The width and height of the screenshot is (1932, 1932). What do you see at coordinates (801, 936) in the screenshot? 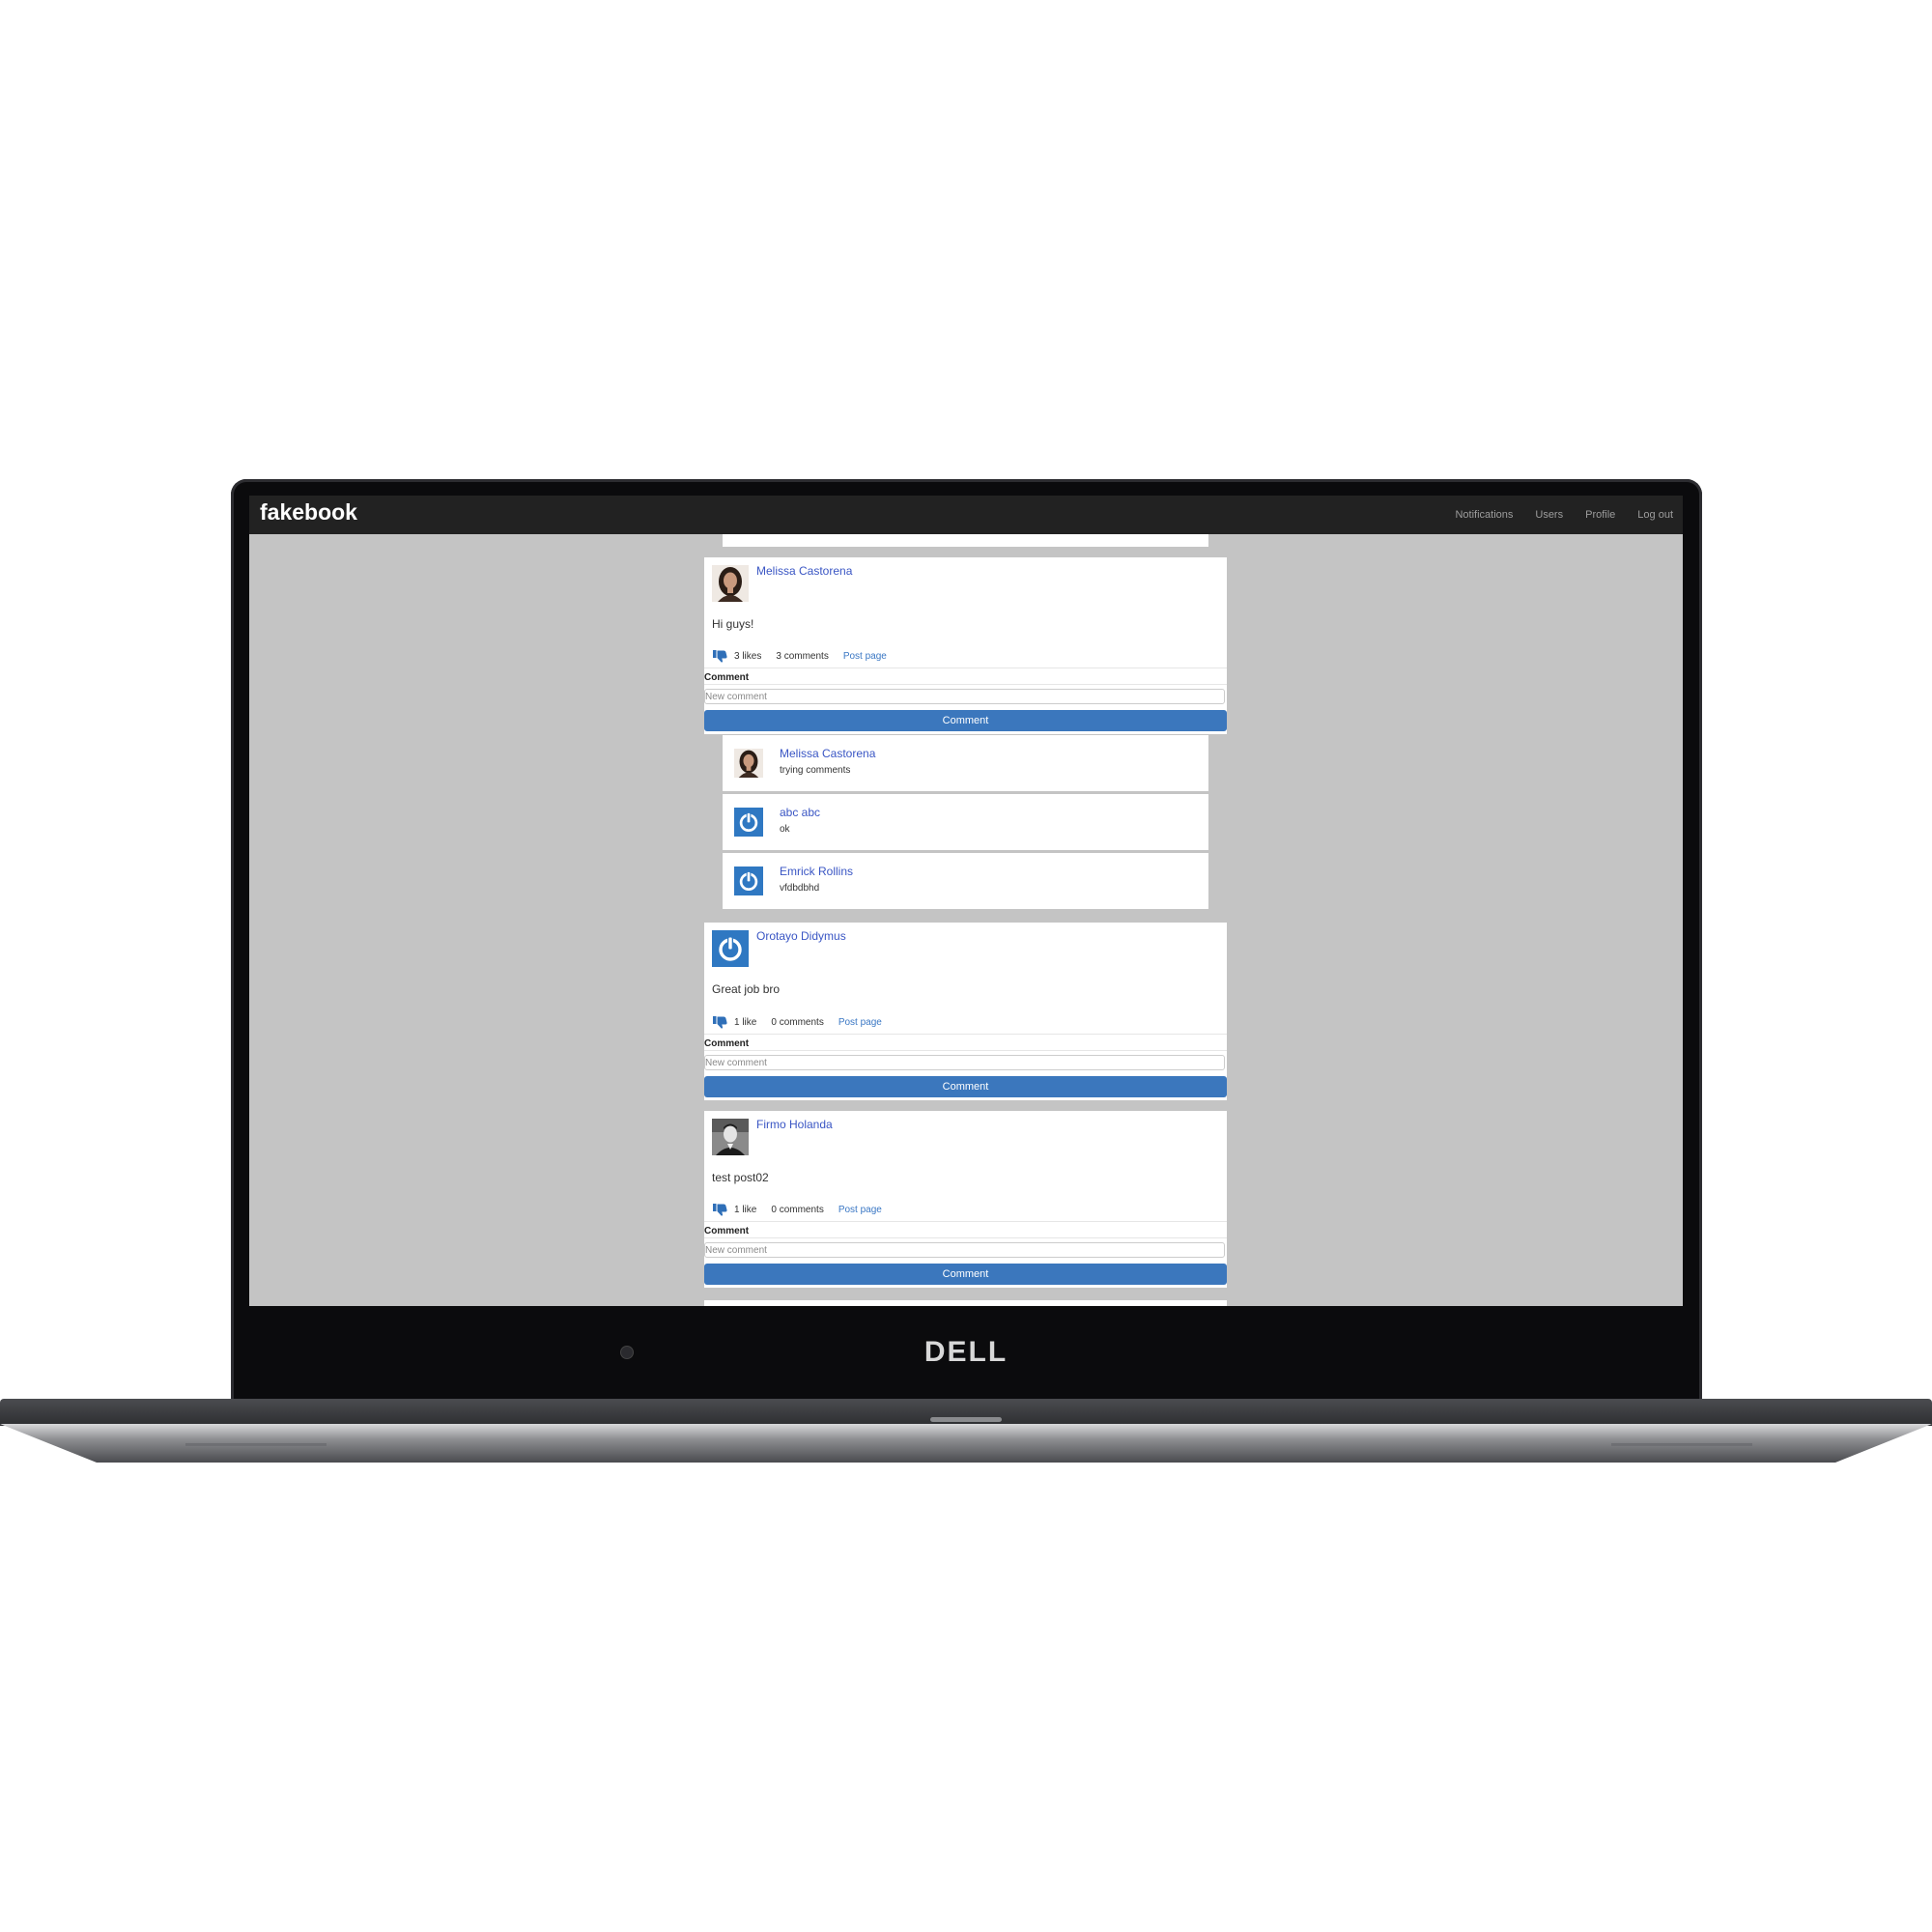
I see `post-author-link: Orotayo Didymus` at bounding box center [801, 936].